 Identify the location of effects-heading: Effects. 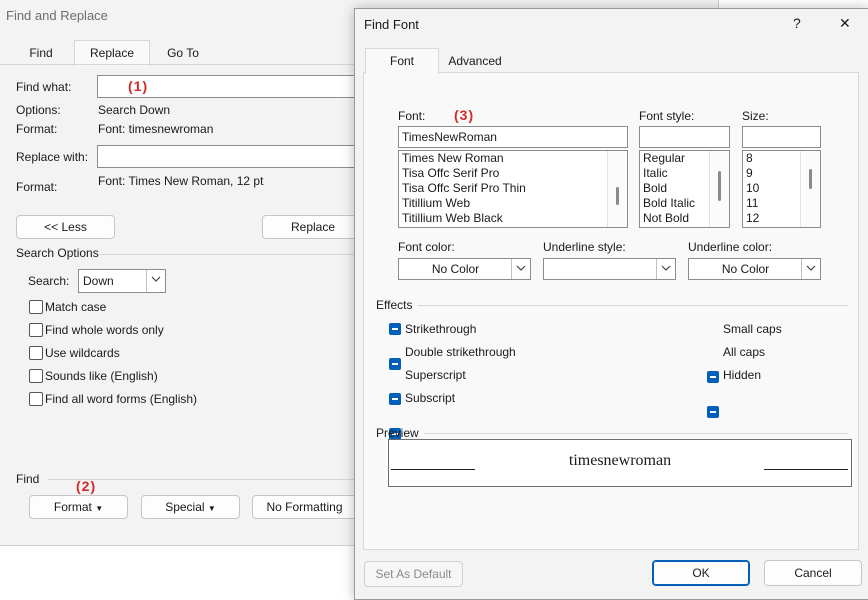
(394, 305).